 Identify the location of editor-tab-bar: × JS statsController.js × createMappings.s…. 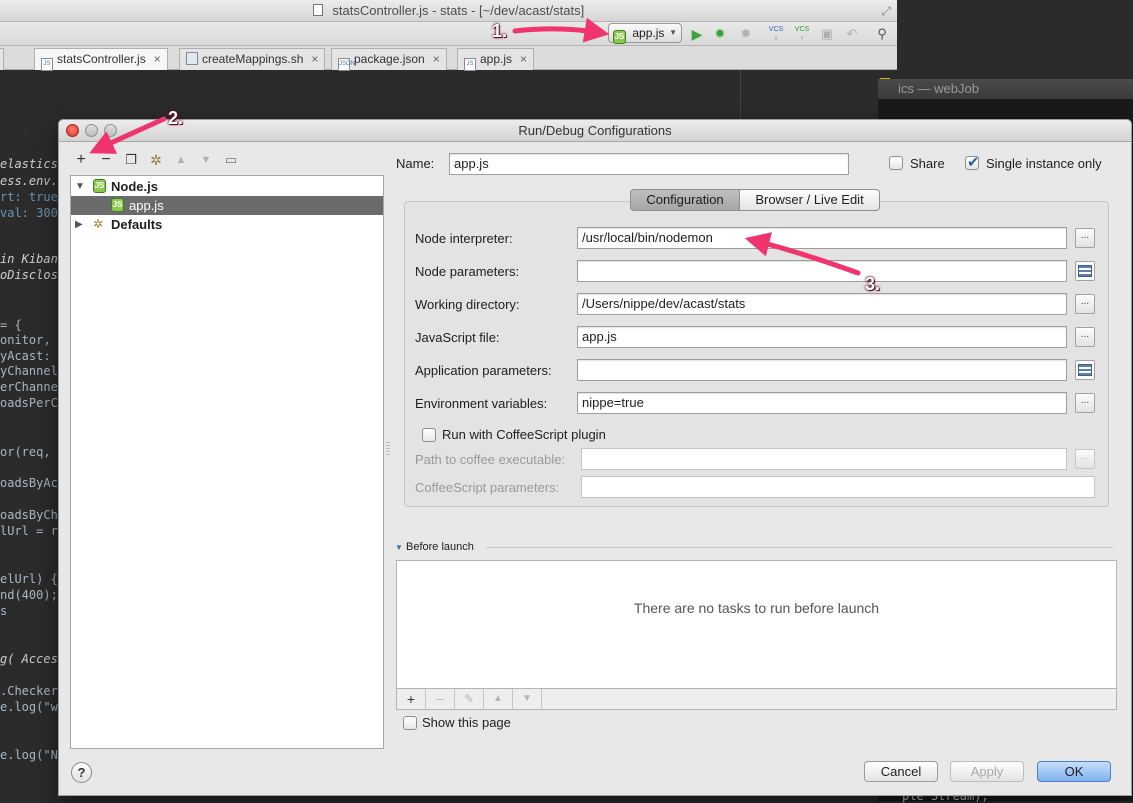
(448, 58).